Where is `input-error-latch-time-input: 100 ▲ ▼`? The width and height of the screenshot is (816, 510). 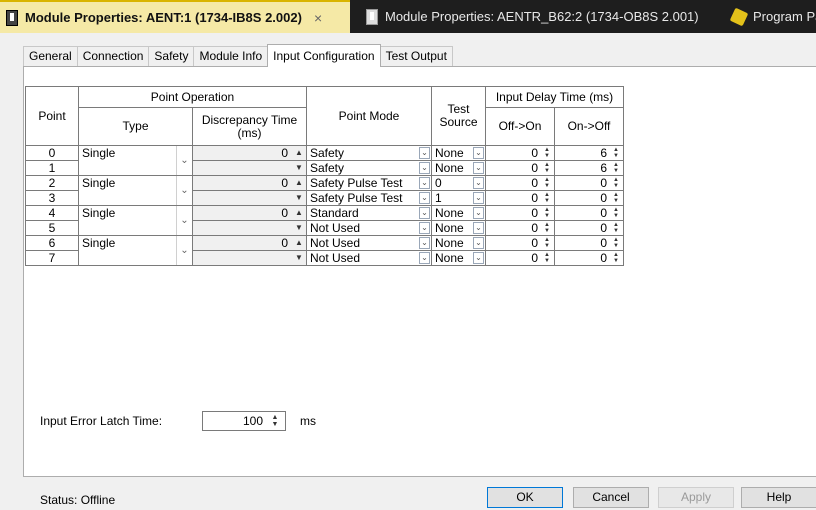 input-error-latch-time-input: 100 ▲ ▼ is located at coordinates (244, 421).